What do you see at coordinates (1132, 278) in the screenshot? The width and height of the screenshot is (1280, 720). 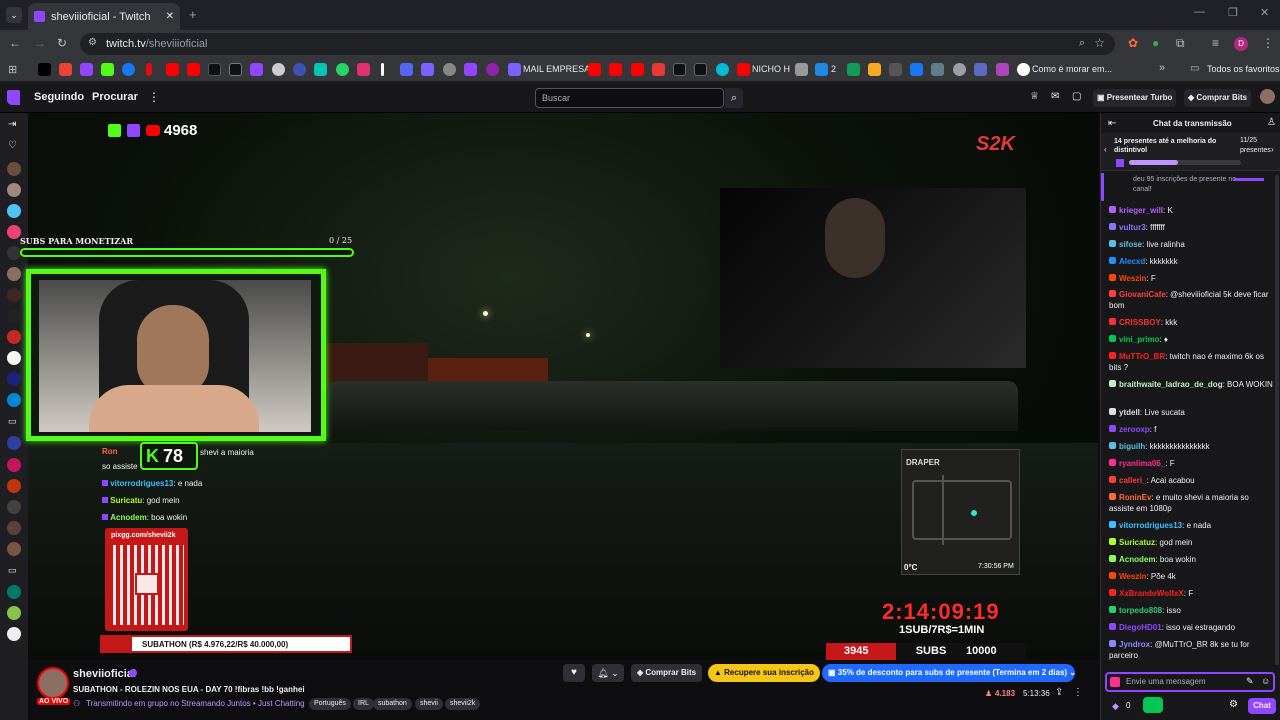 I see `chat-username: Weszin` at bounding box center [1132, 278].